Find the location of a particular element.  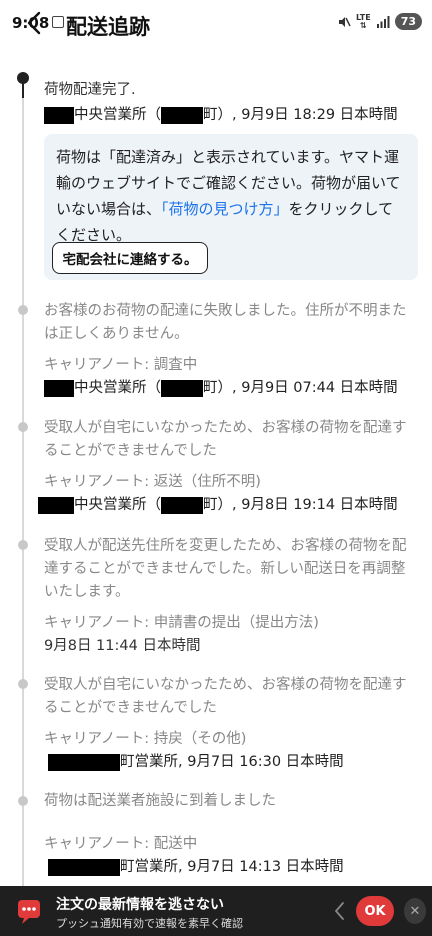

back-arrow-icon is located at coordinates (35, 23).